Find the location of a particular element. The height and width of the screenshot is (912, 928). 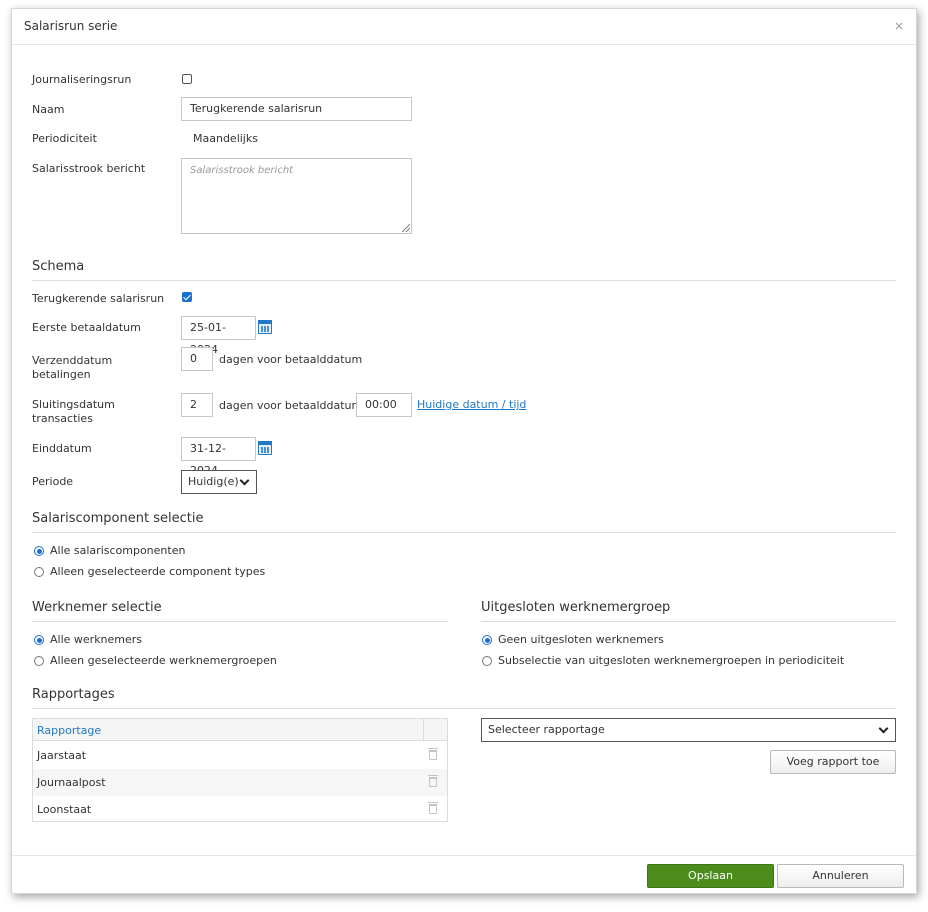

verzenddatum-label-line2: betalingen is located at coordinates (61, 374).